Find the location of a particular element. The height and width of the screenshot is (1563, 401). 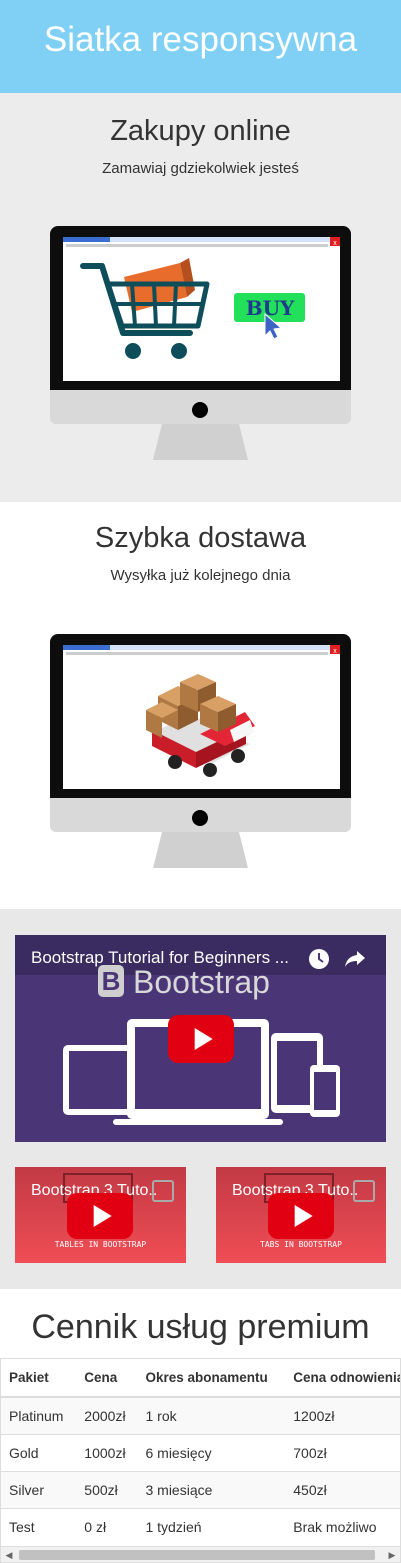

svg-text: Bootstrap is located at coordinates (201, 982).